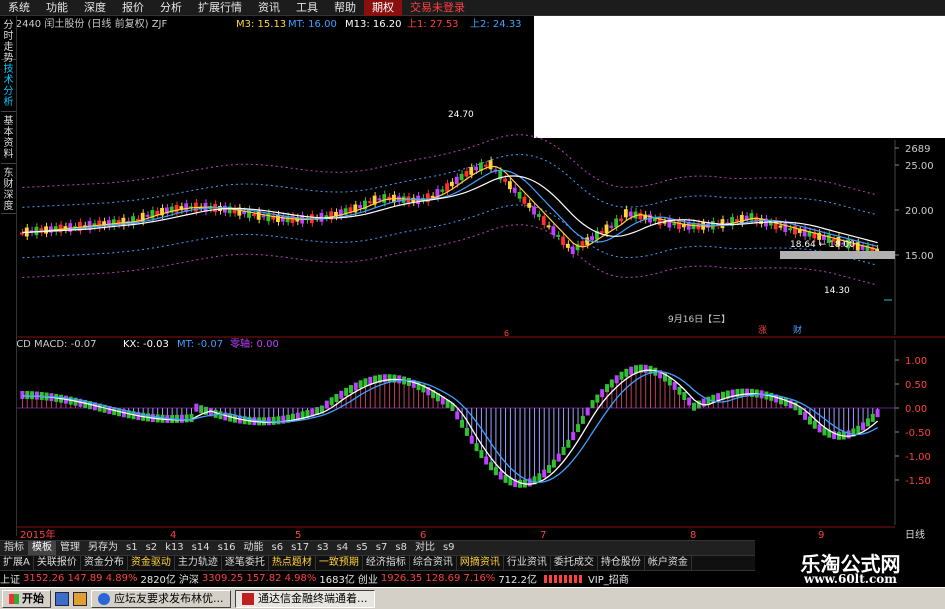  Describe the element at coordinates (80, 598) in the screenshot. I see `quicklaunch-folder-icon` at that location.